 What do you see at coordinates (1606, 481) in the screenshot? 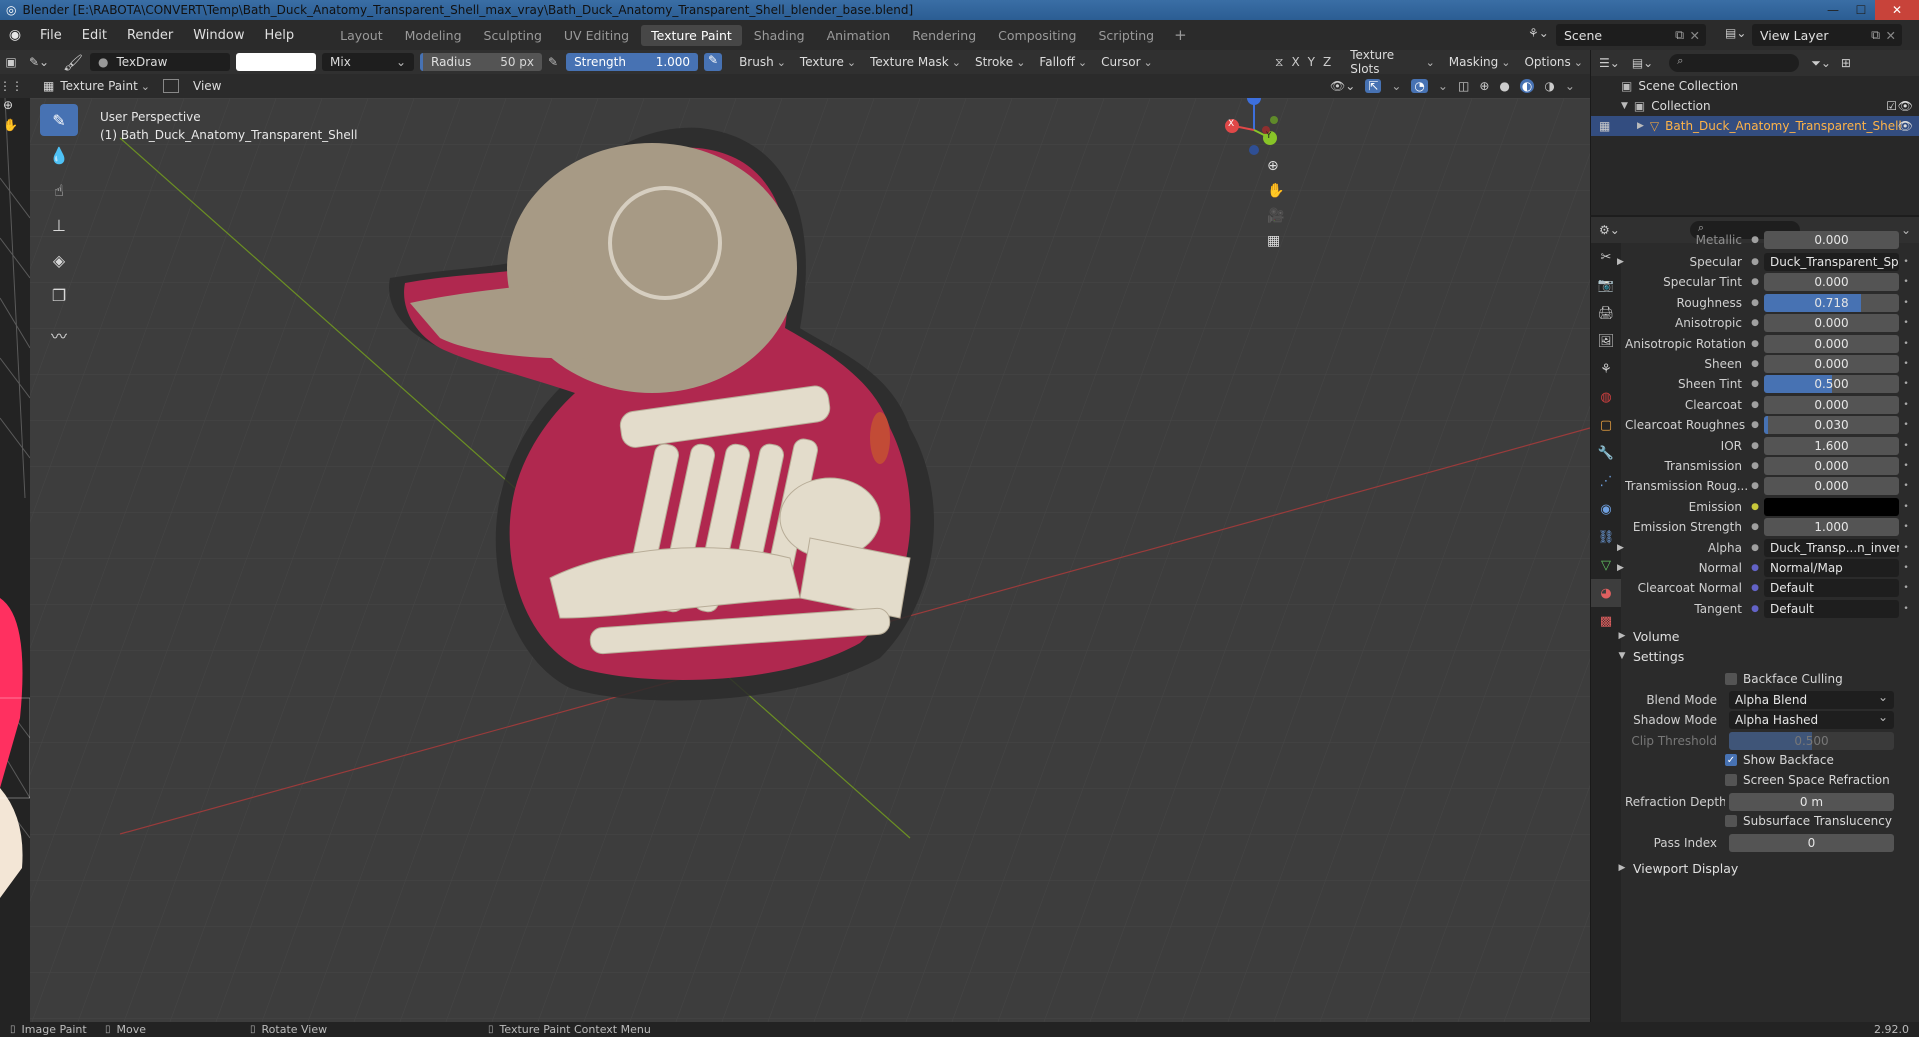
I see `particles-tab-icon: ⋰` at bounding box center [1606, 481].